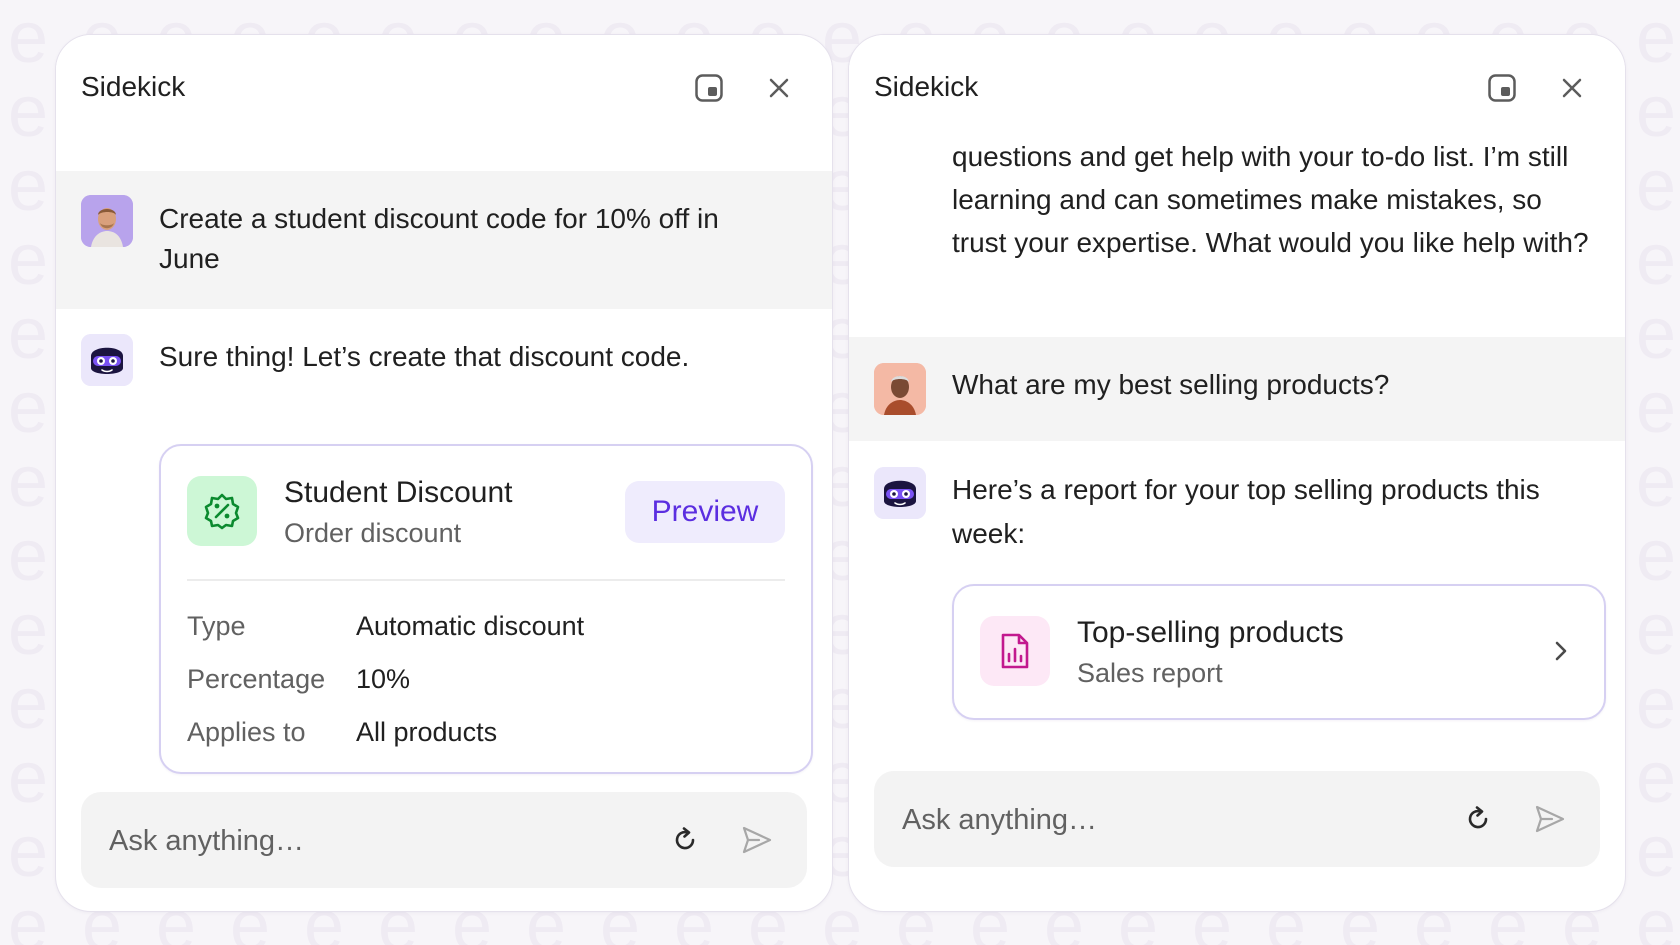  I want to click on discount-badge-icon, so click(222, 511).